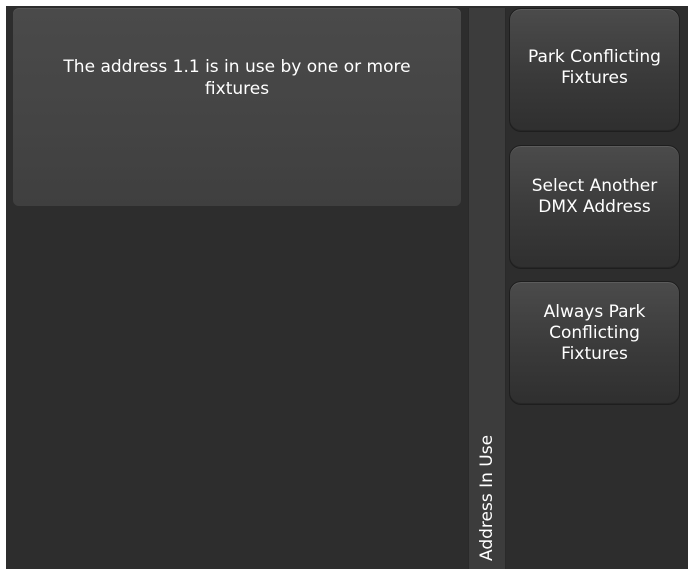 The image size is (688, 569). What do you see at coordinates (594, 196) in the screenshot?
I see `select-another-dmx-address-label: Select Another DMX Address` at bounding box center [594, 196].